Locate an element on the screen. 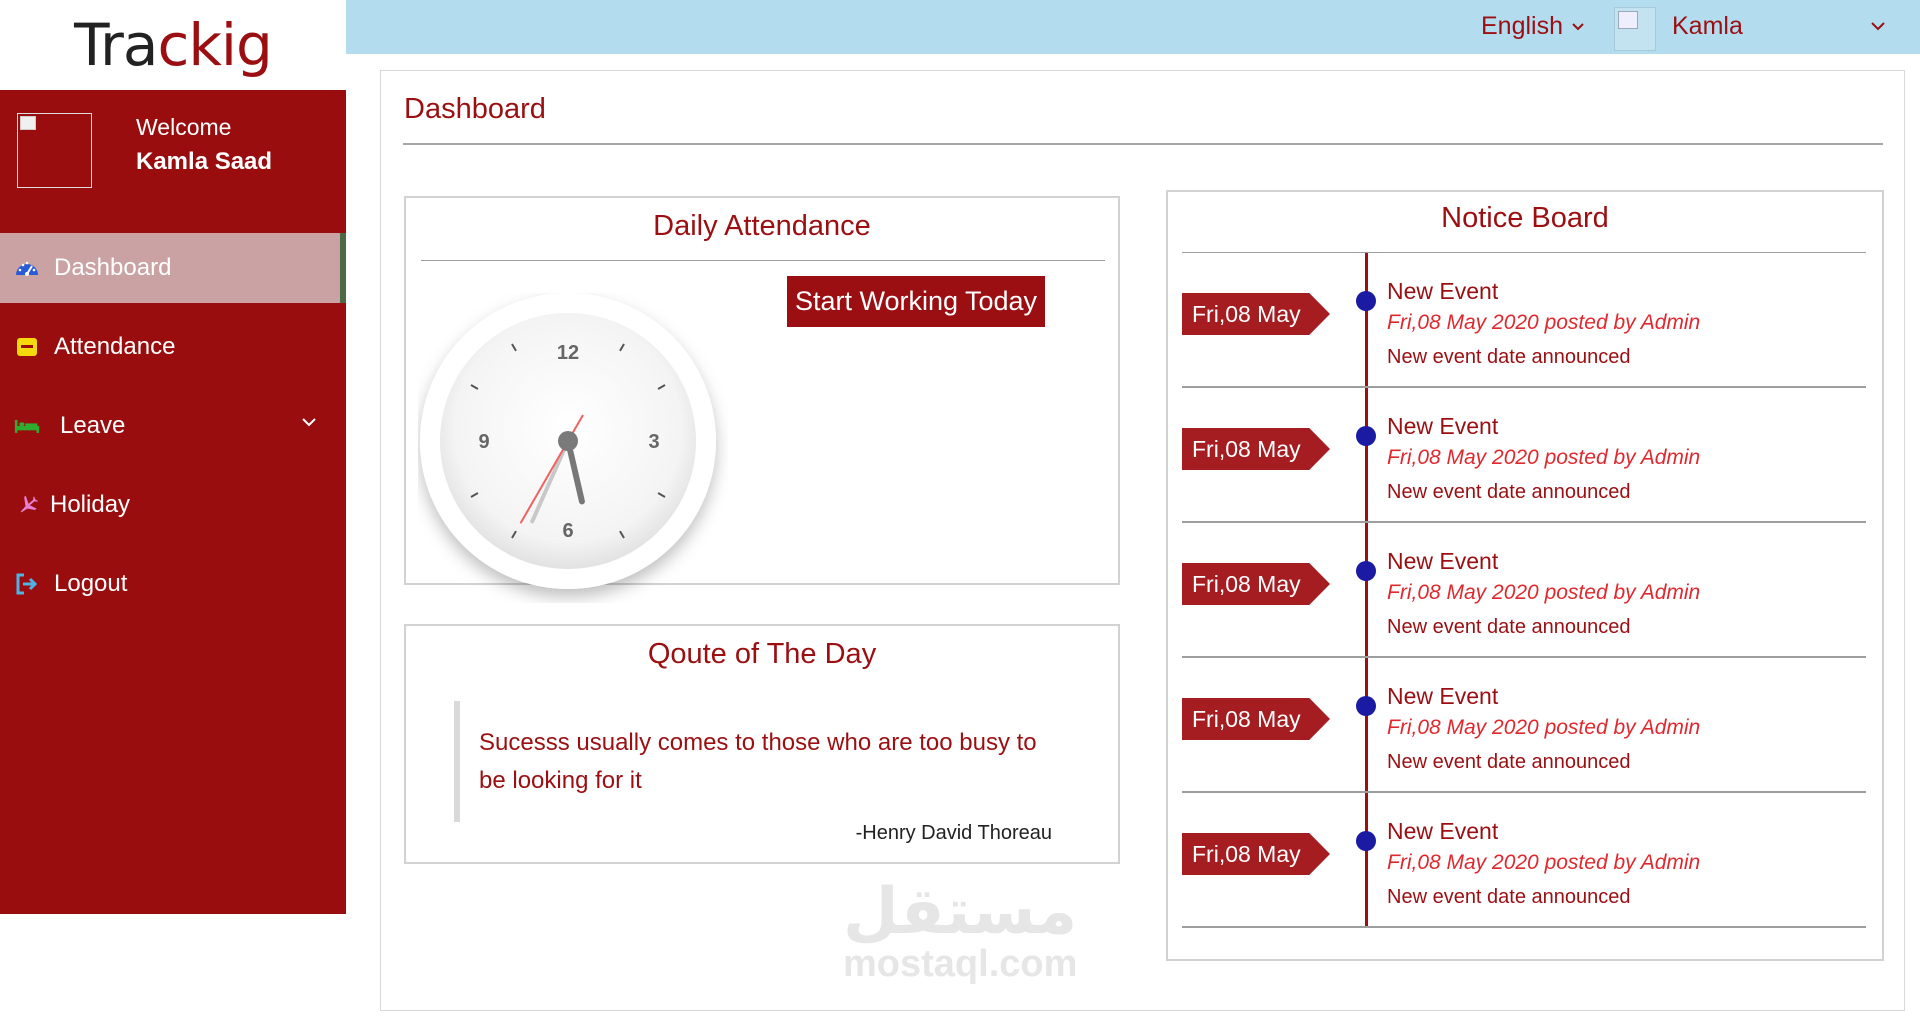 This screenshot has height=1026, width=1920. sidebar-item-holiday: Holiday is located at coordinates (173, 505).